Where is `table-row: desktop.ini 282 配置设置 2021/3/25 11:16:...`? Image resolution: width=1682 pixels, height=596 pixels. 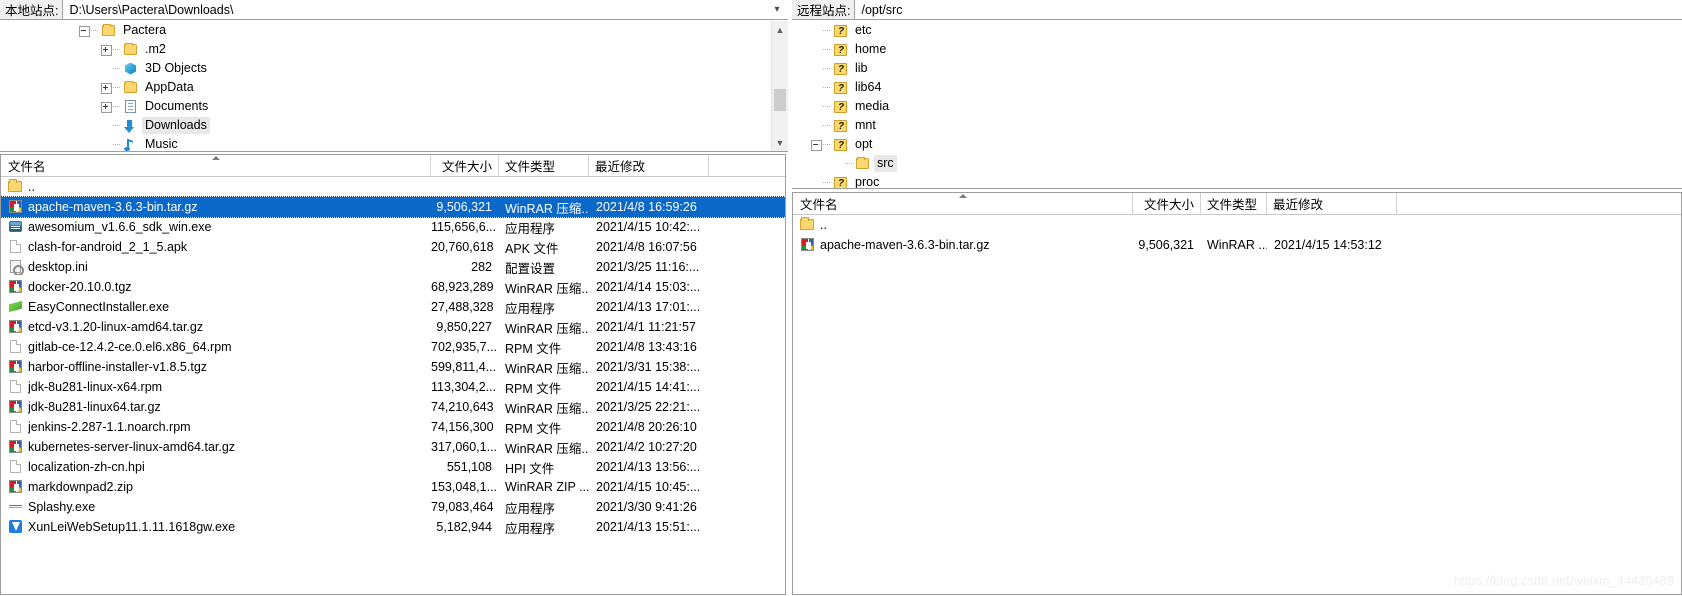
table-row: desktop.ini 282 配置设置 2021/3/25 11:16:... is located at coordinates (393, 267).